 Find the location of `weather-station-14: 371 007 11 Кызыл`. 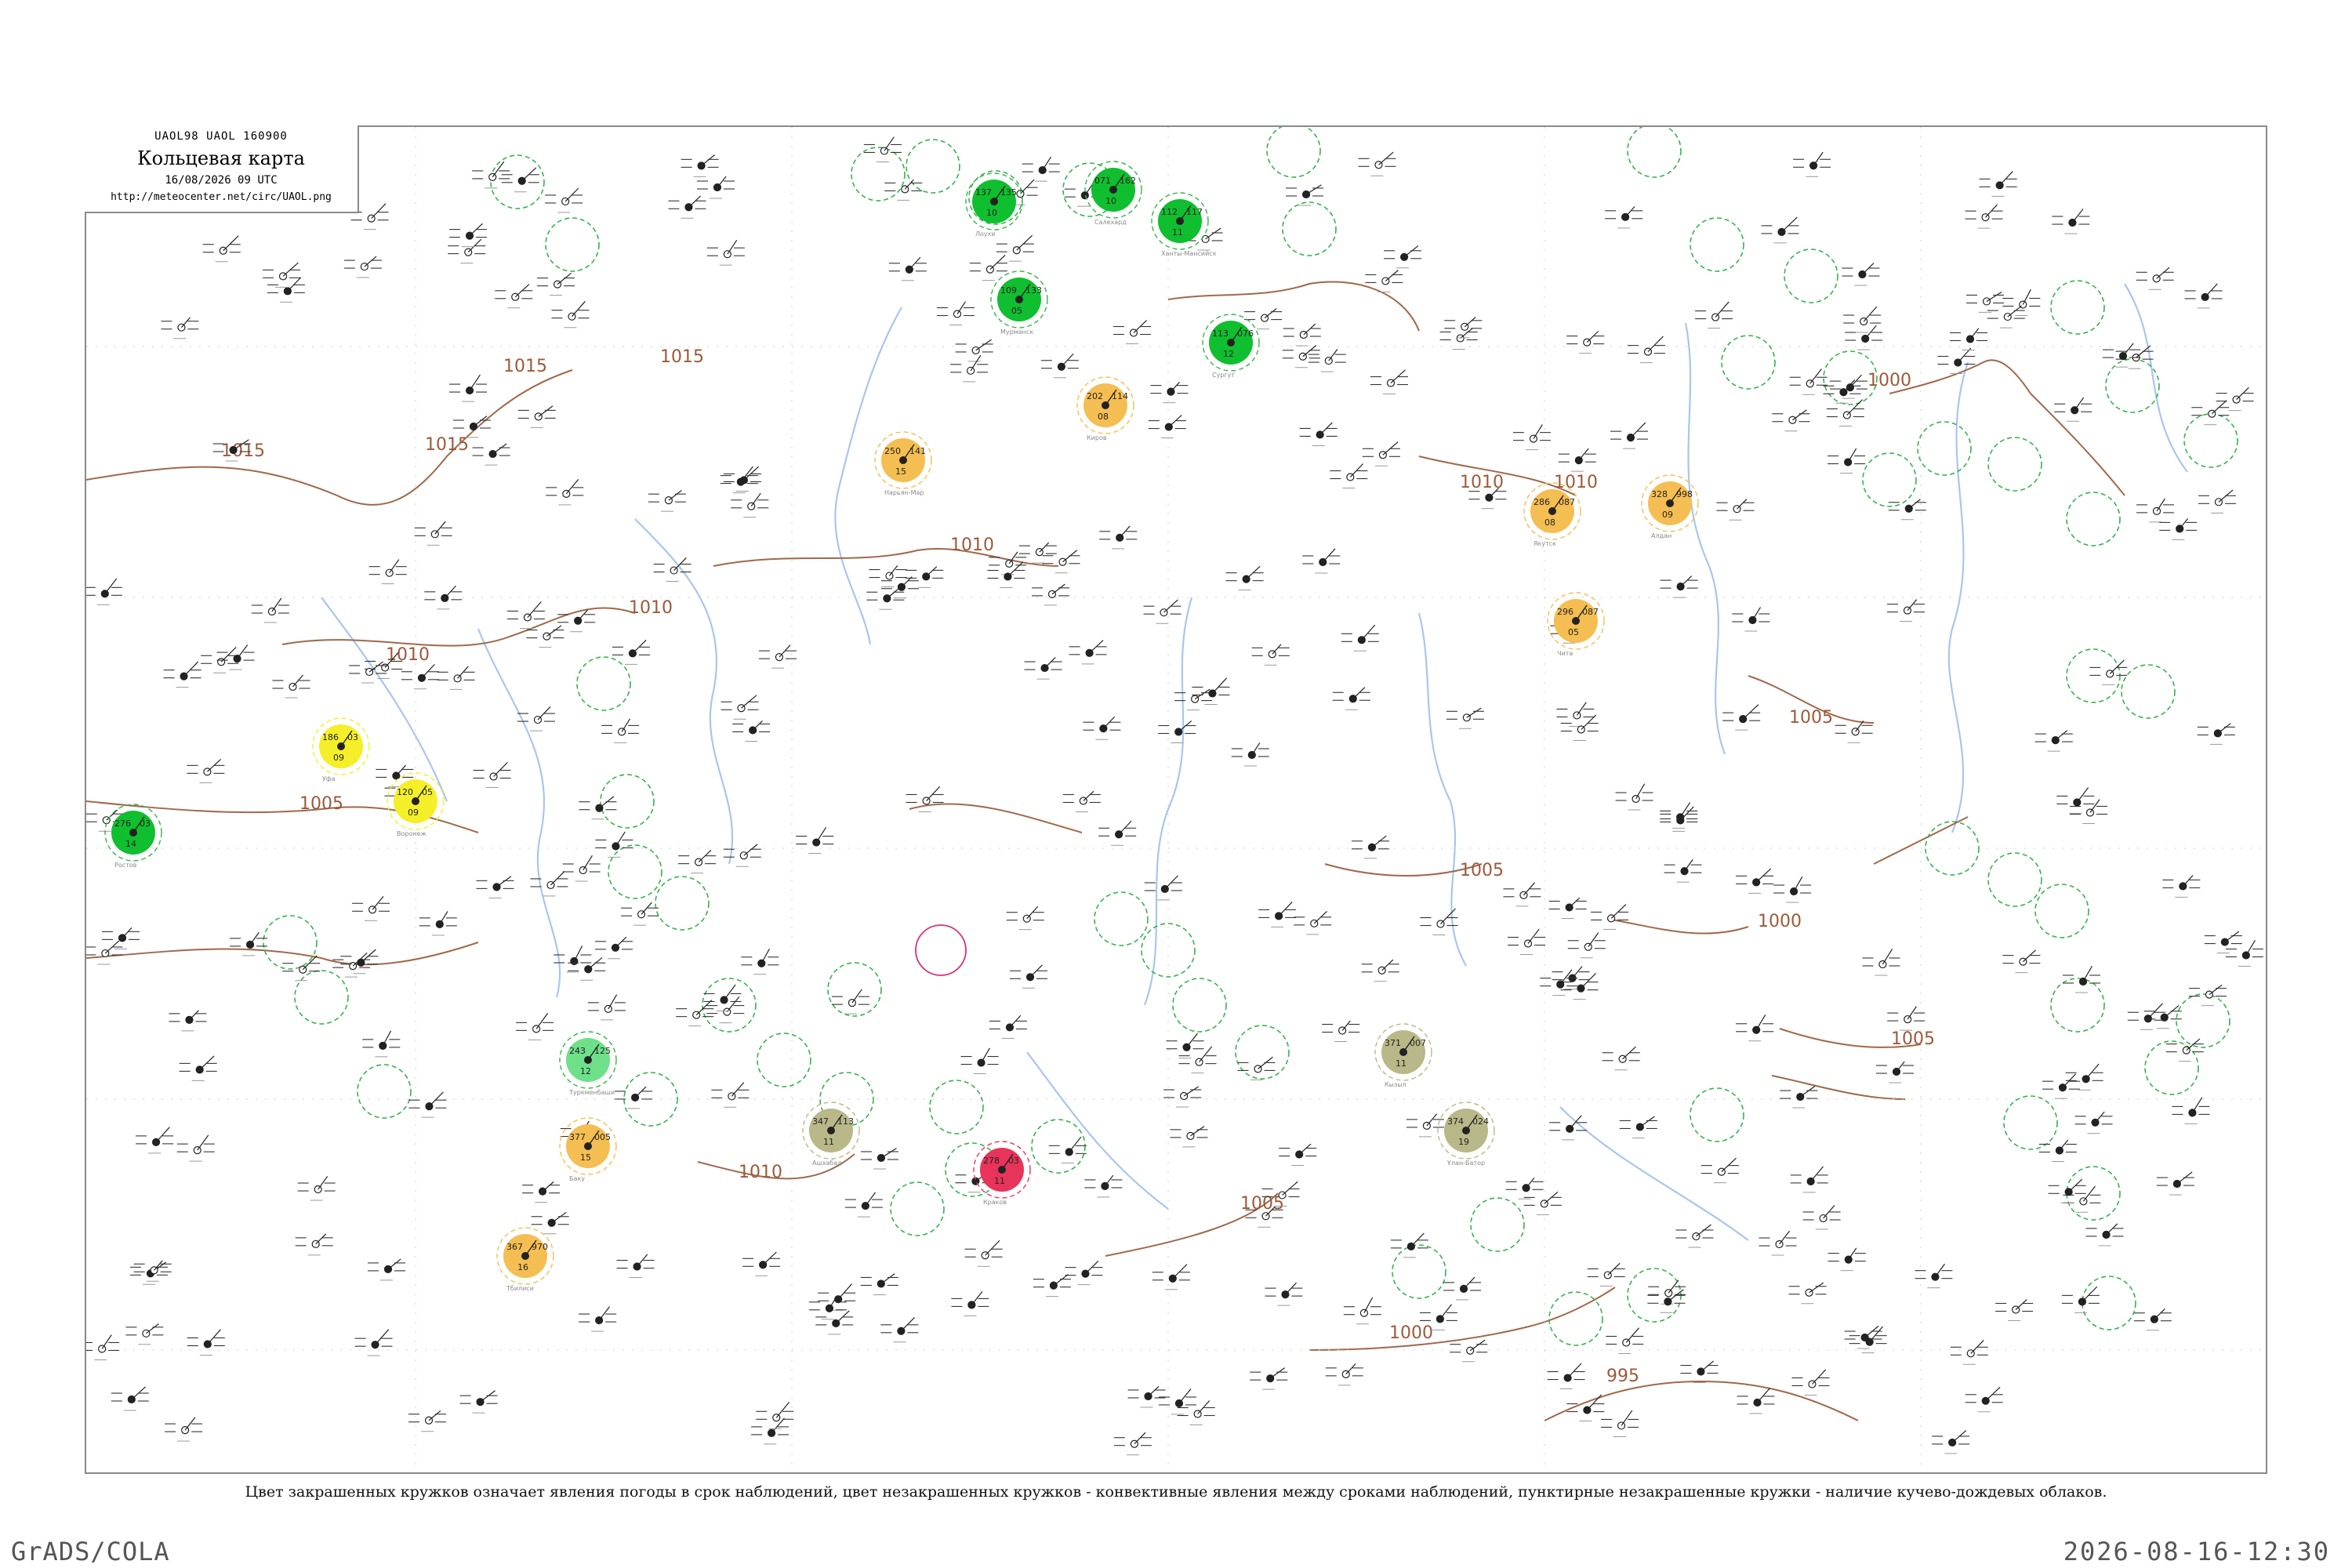

weather-station-14: 371 007 11 Кызыл is located at coordinates (1403, 1055).